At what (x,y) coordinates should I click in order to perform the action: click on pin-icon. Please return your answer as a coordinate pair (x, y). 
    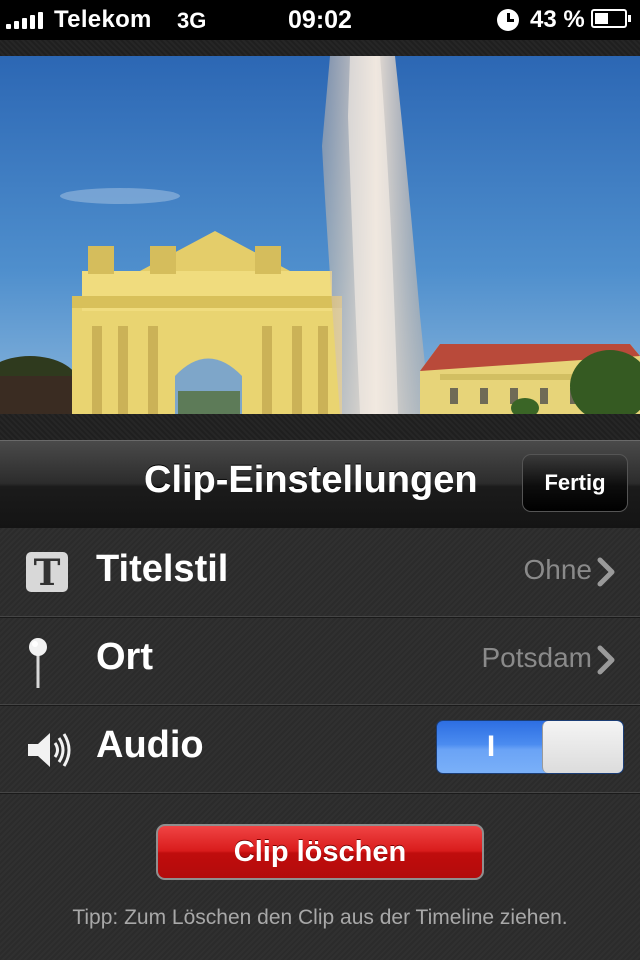
    Looking at the image, I should click on (38, 663).